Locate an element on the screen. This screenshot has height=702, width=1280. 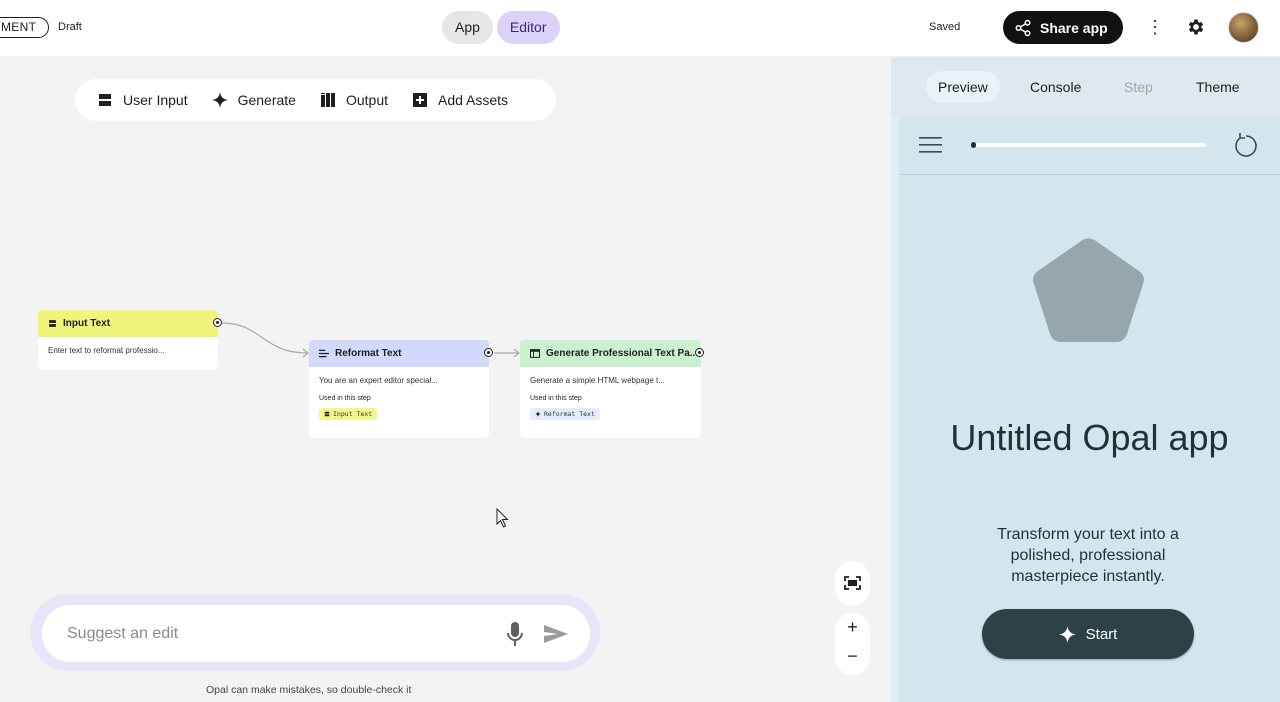
tab-preview: Preview is located at coordinates (963, 87).